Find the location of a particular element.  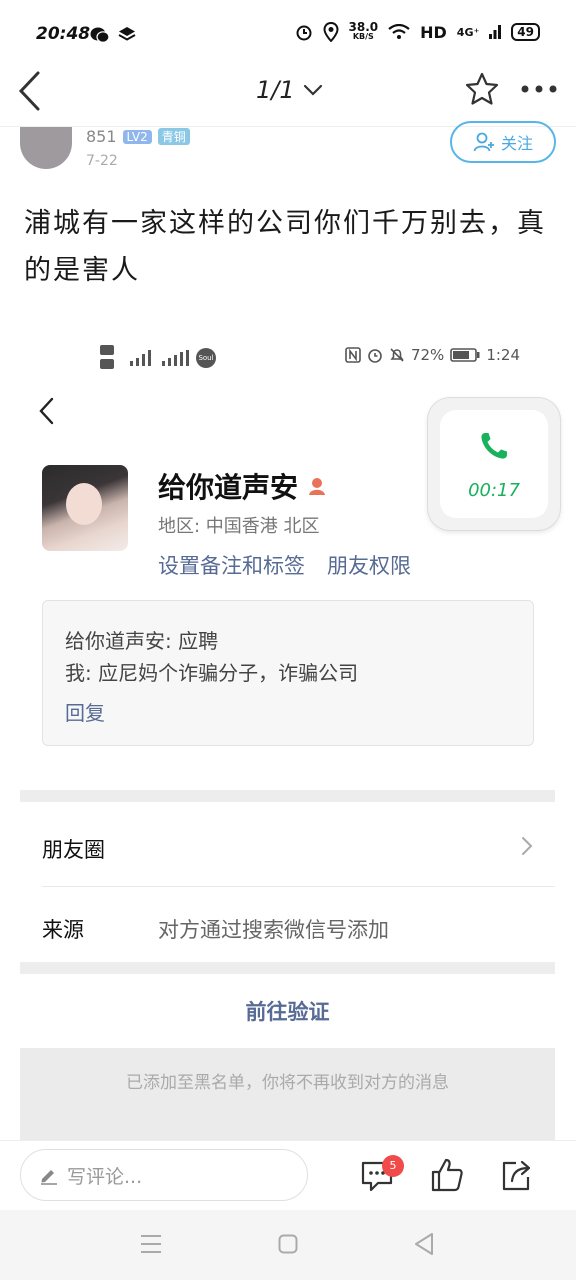

set-notes-link: 设置备注和标签 is located at coordinates (231, 565).